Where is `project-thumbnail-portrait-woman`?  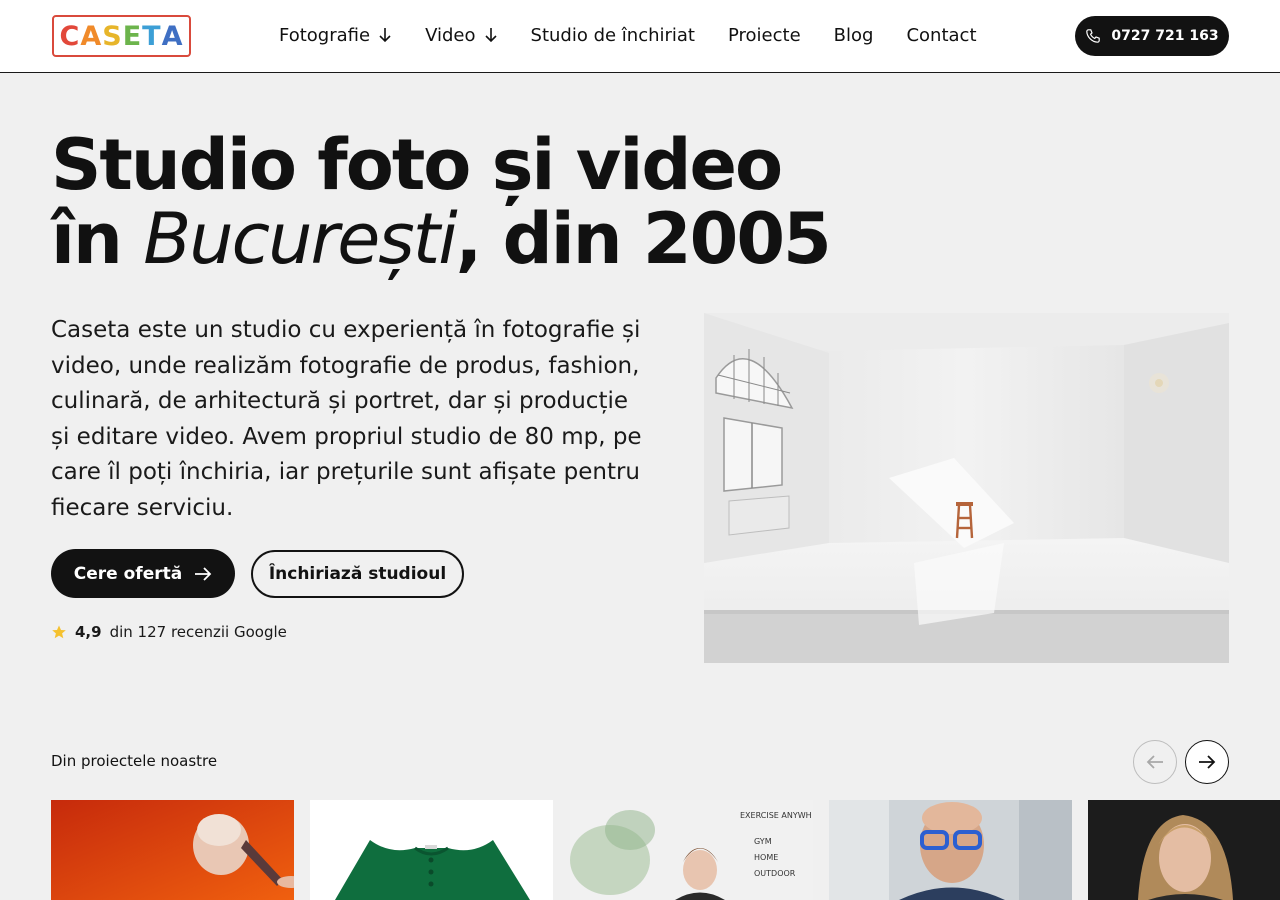 project-thumbnail-portrait-woman is located at coordinates (1184, 850).